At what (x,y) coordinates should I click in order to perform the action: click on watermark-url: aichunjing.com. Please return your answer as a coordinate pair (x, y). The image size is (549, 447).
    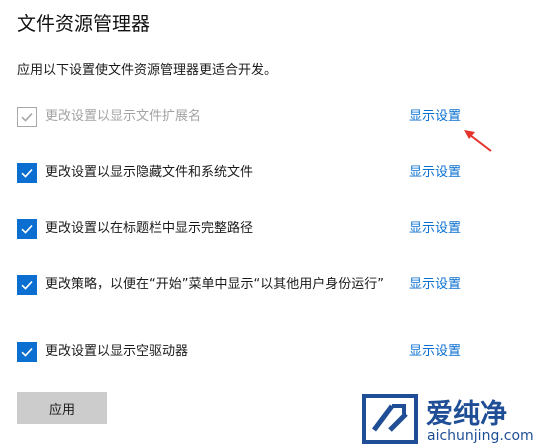
    Looking at the image, I should click on (480, 436).